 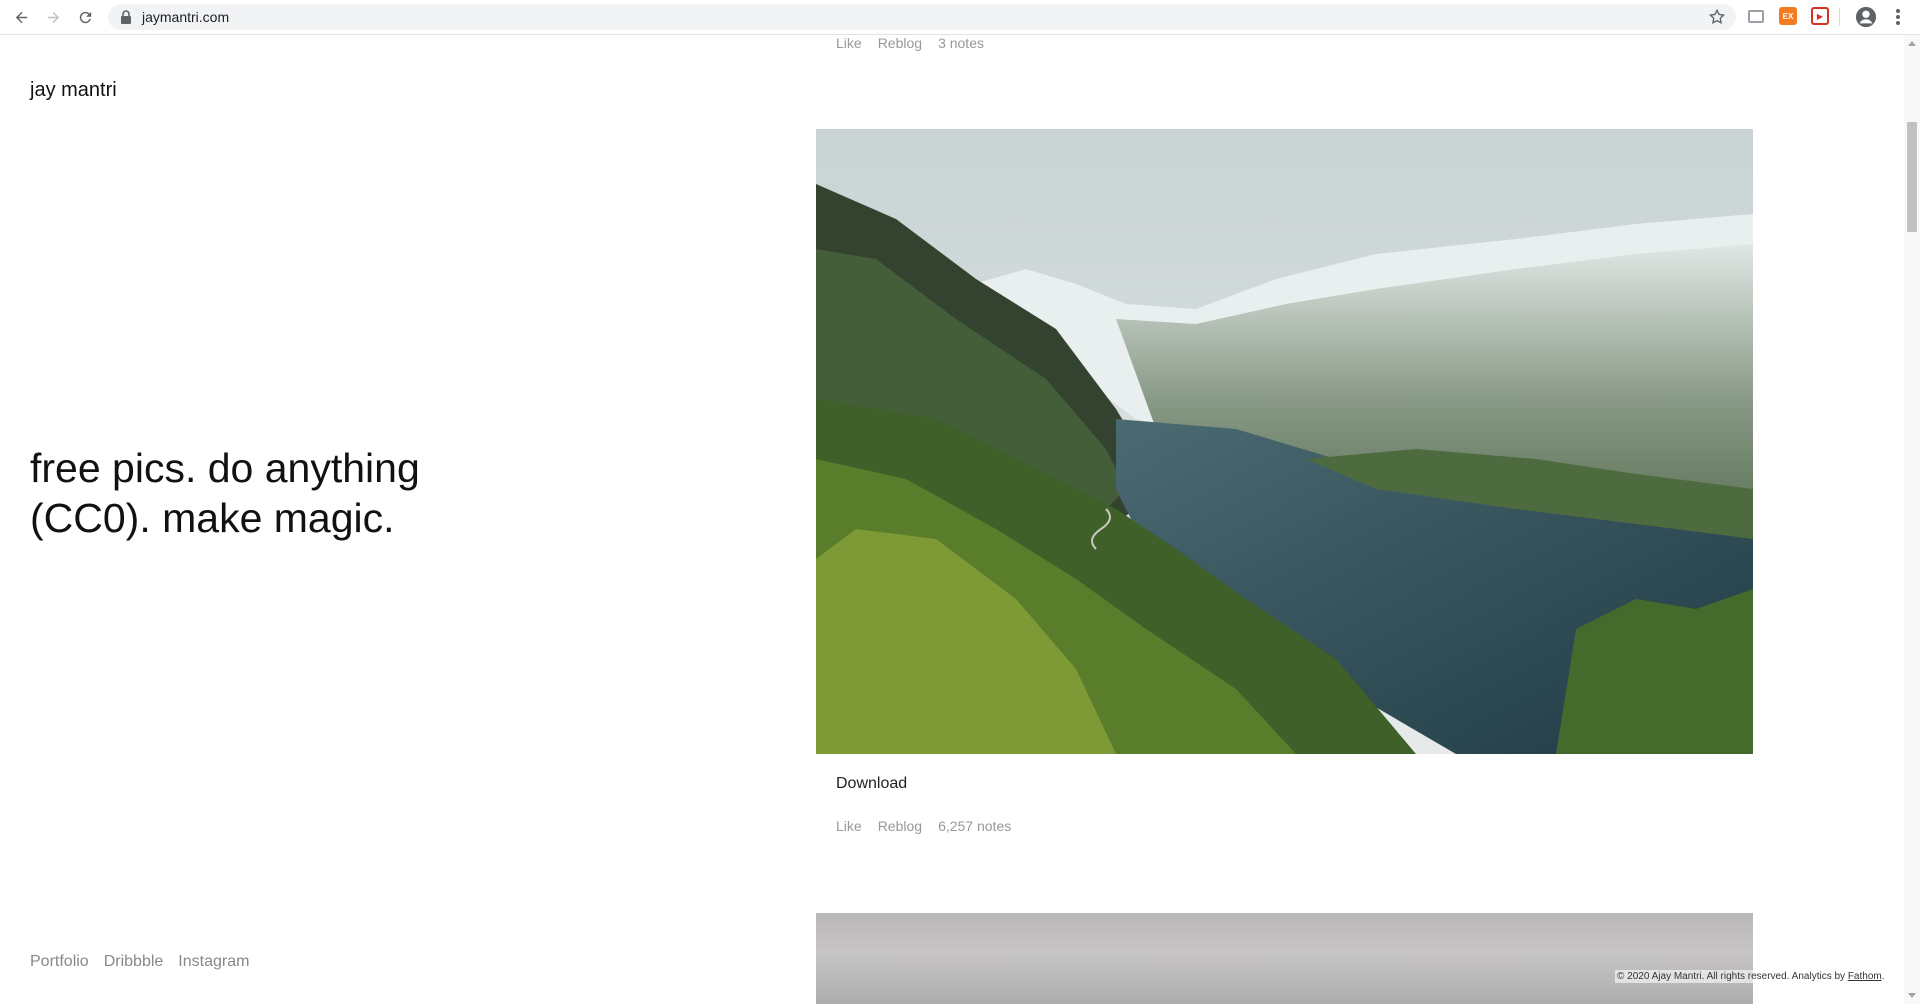 What do you see at coordinates (59, 962) in the screenshot?
I see `portfolio-link: Portfolio` at bounding box center [59, 962].